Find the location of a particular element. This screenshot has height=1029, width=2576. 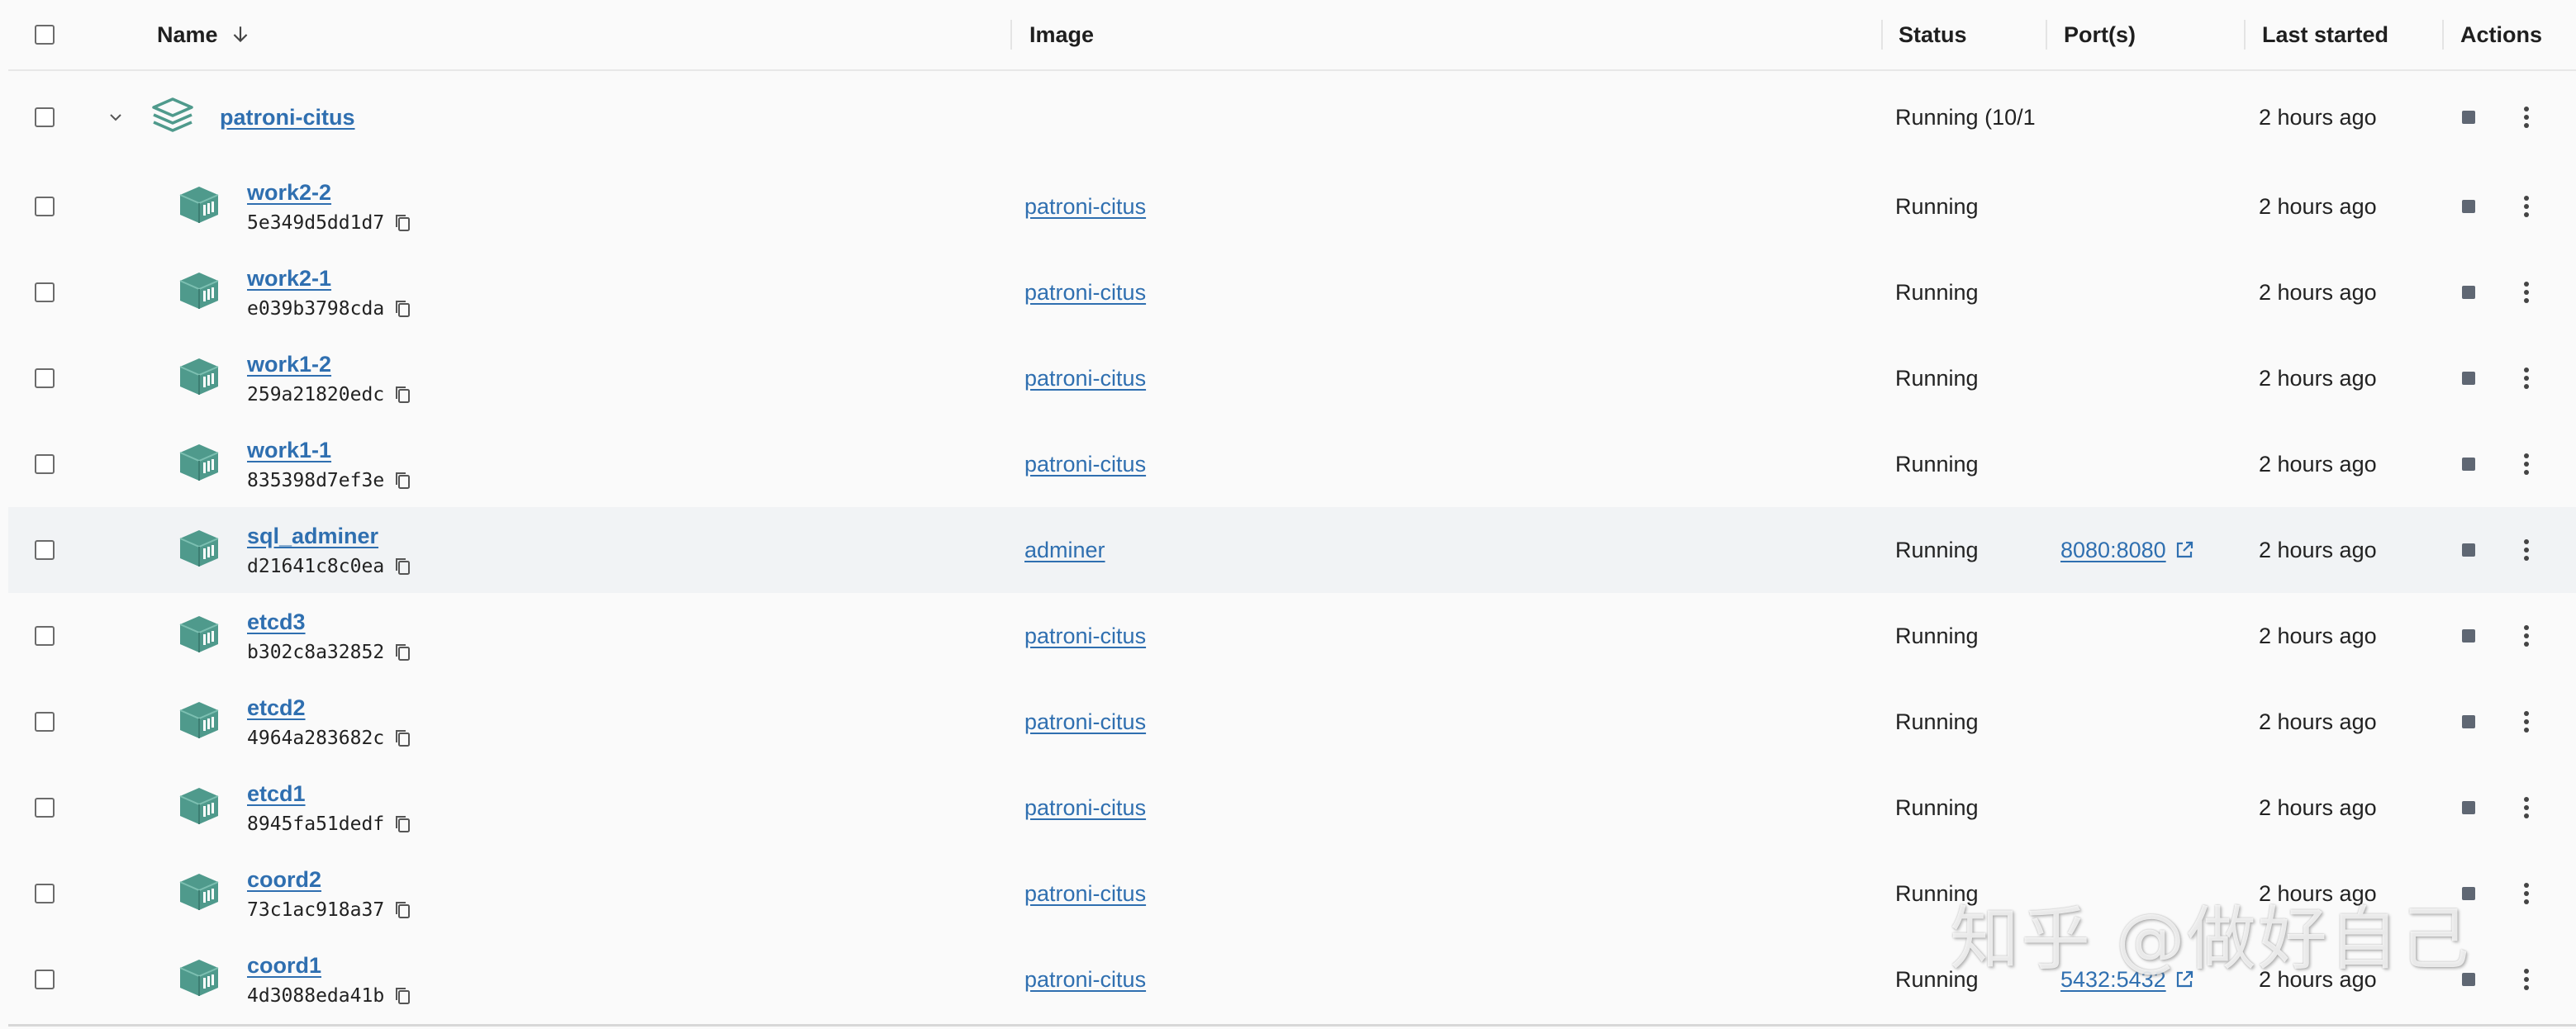

container-name-link: work1-1 is located at coordinates (329, 450).